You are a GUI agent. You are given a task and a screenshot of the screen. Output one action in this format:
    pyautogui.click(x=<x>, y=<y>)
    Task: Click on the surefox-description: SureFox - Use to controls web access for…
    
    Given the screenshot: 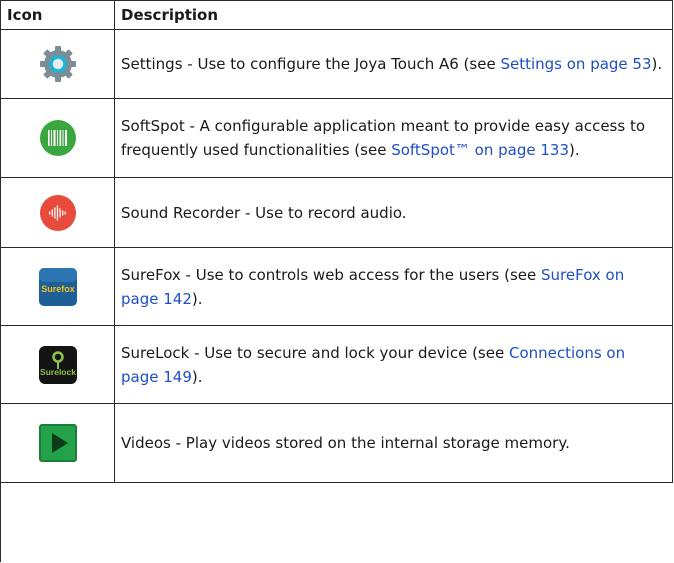 What is the action you would take?
    pyautogui.click(x=331, y=274)
    